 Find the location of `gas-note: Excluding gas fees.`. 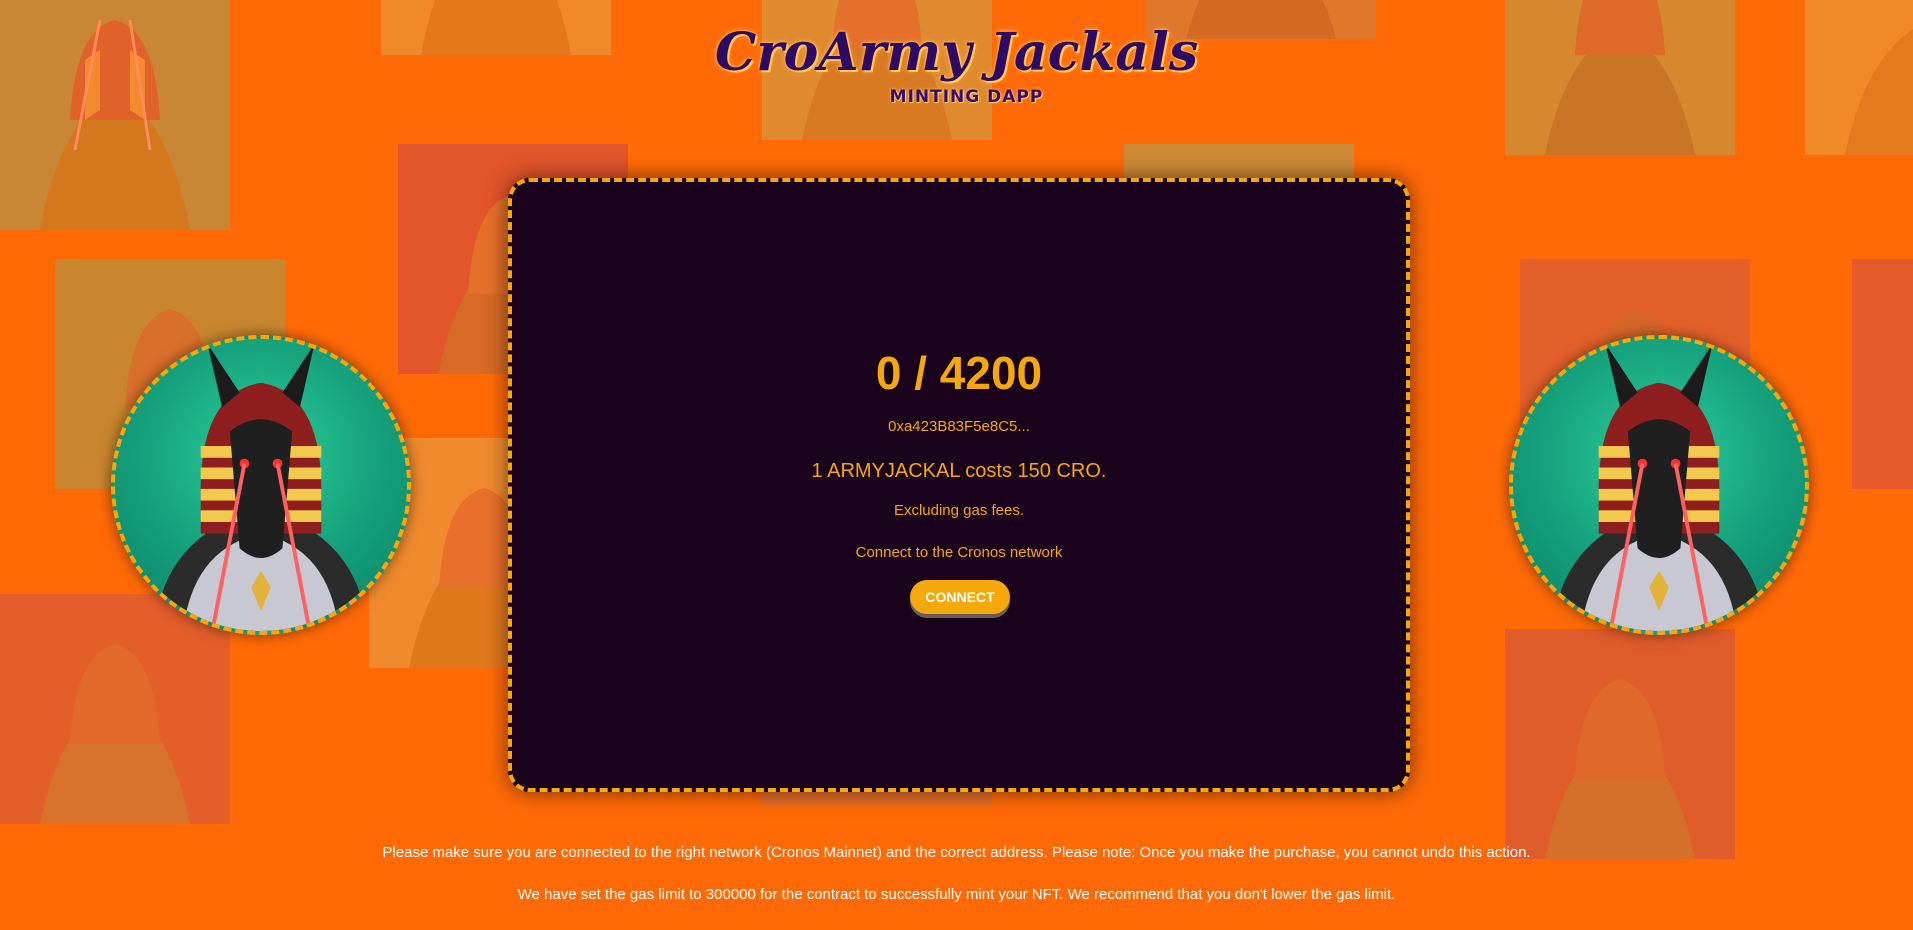

gas-note: Excluding gas fees. is located at coordinates (959, 510).